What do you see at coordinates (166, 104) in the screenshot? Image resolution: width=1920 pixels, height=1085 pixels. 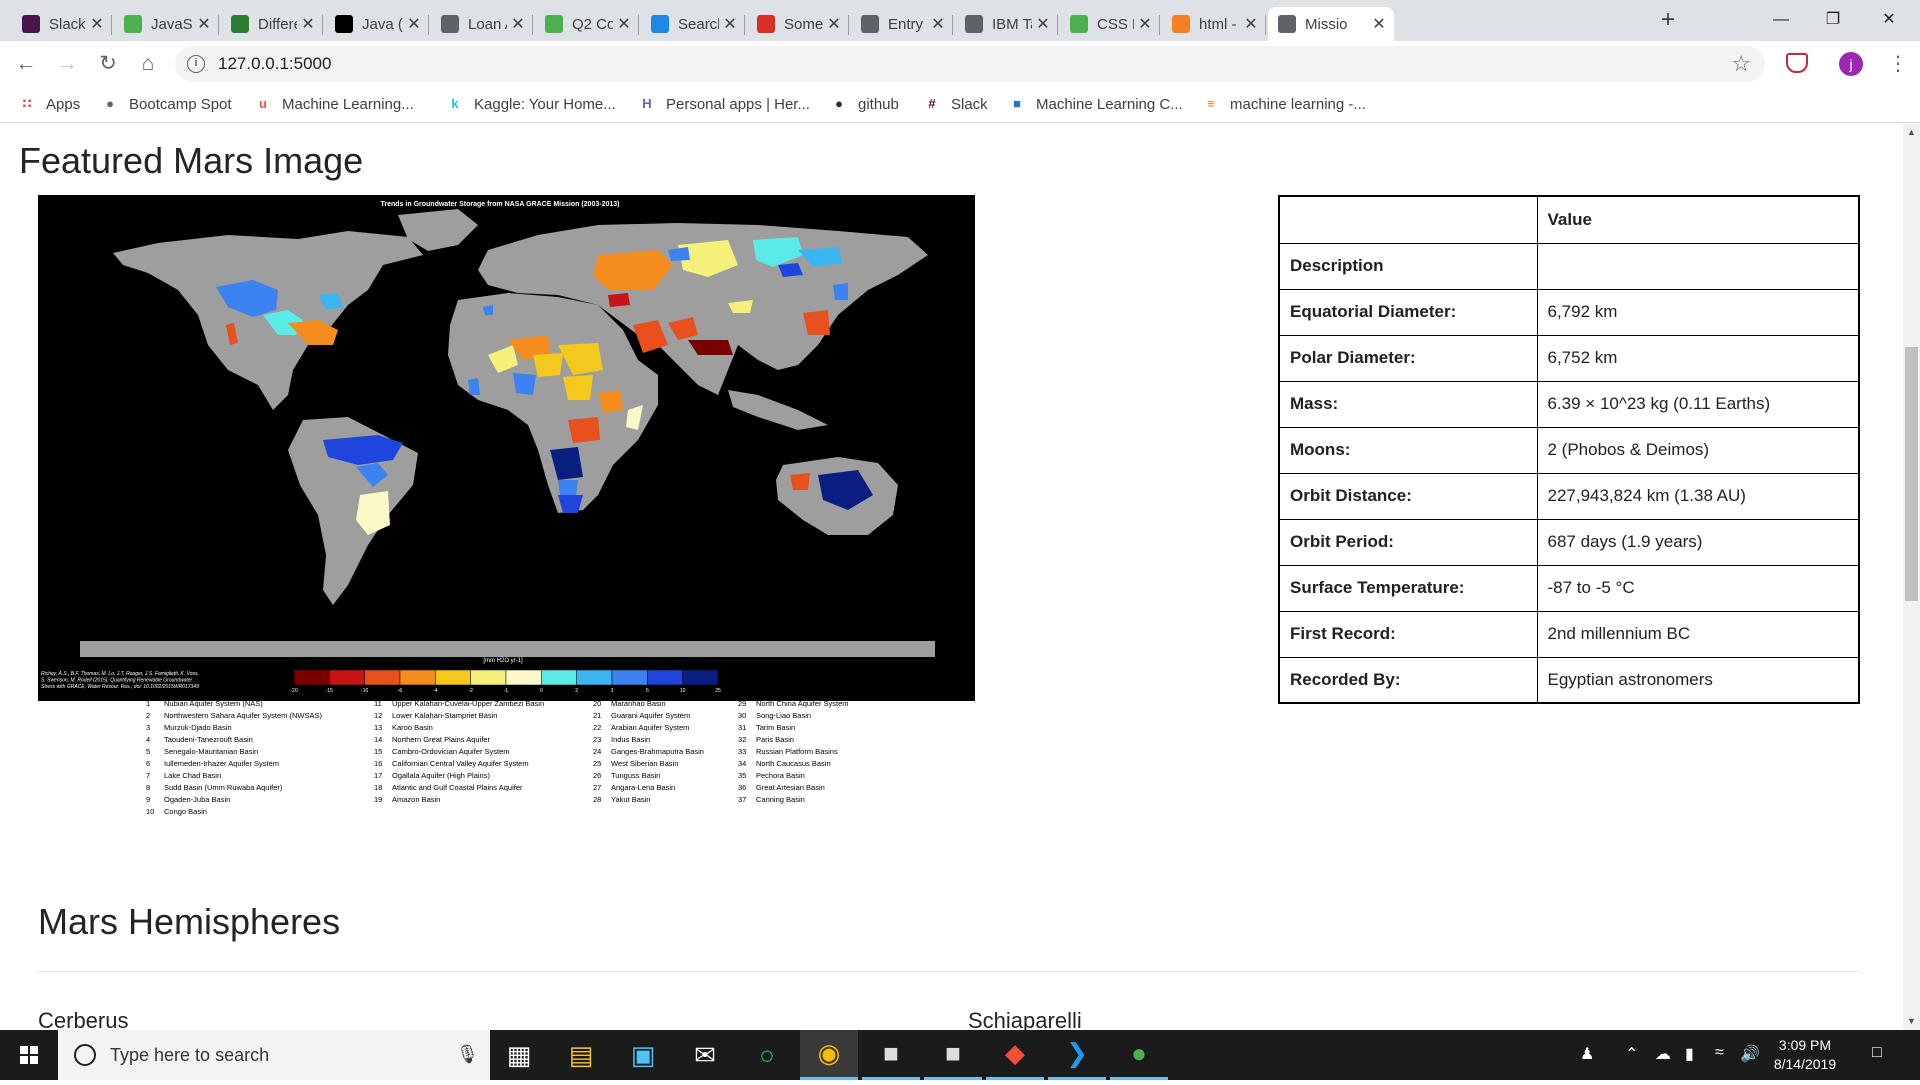 I see `bookmark-2: ● Bootcamp Spot` at bounding box center [166, 104].